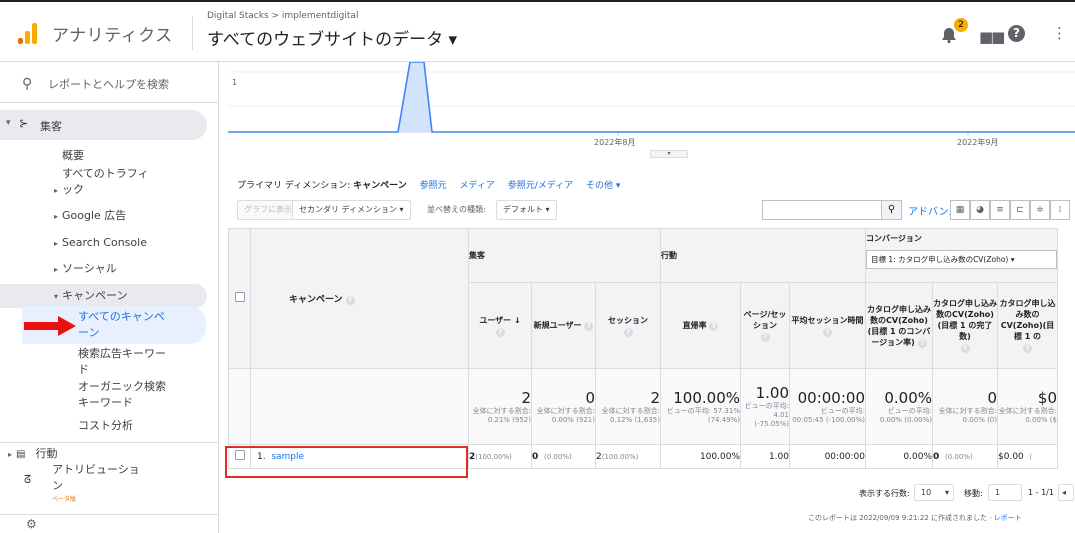 The height and width of the screenshot is (533, 1075). Describe the element at coordinates (500, 456) in the screenshot. I see `row-users: 2(100.00%)` at that location.